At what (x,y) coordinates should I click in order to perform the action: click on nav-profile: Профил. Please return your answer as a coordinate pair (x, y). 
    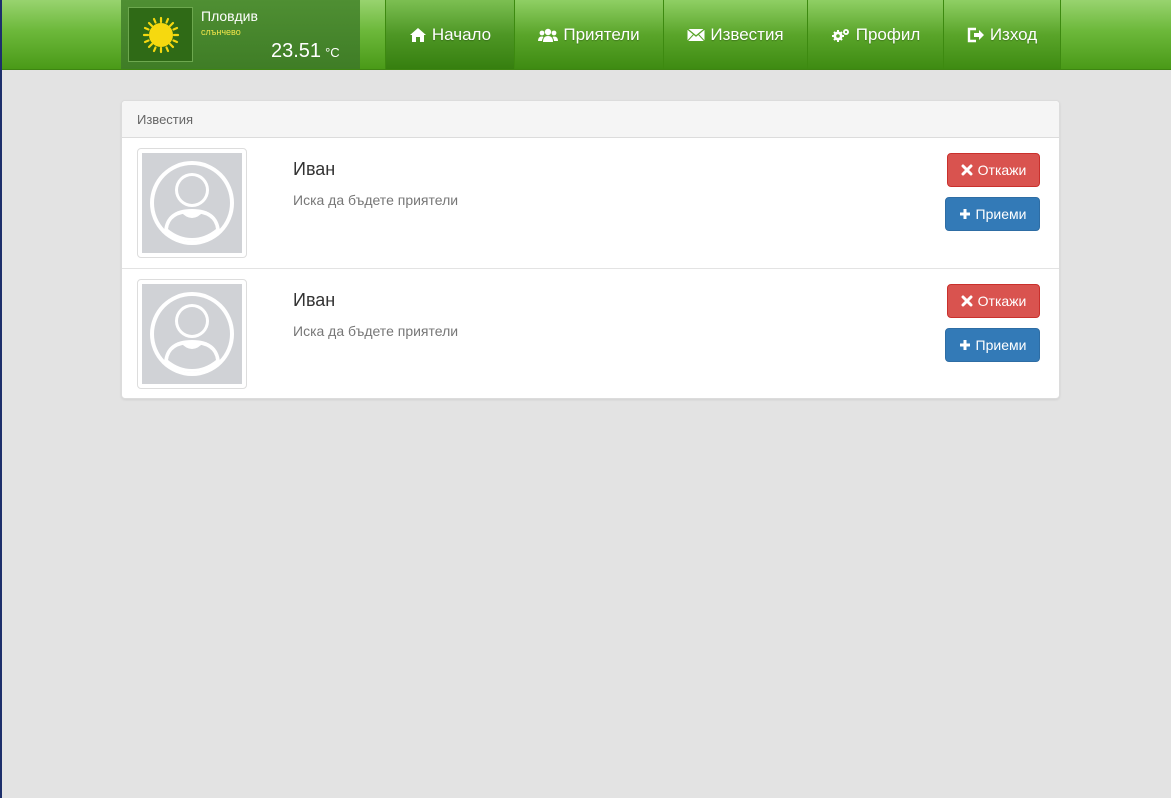
    Looking at the image, I should click on (876, 34).